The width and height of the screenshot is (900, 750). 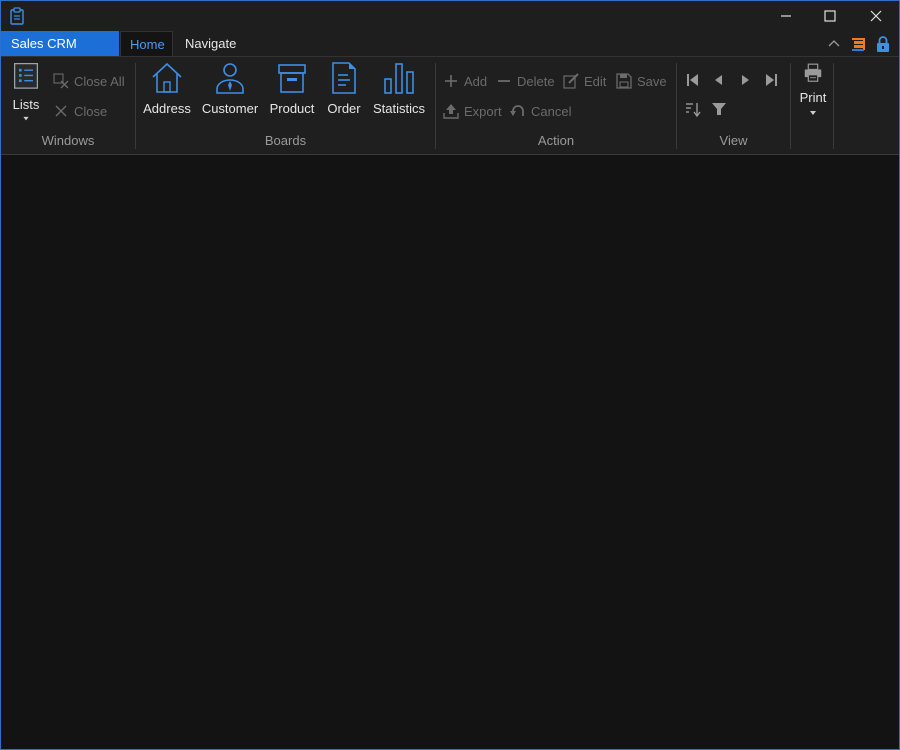 What do you see at coordinates (26, 76) in the screenshot?
I see `list-icon` at bounding box center [26, 76].